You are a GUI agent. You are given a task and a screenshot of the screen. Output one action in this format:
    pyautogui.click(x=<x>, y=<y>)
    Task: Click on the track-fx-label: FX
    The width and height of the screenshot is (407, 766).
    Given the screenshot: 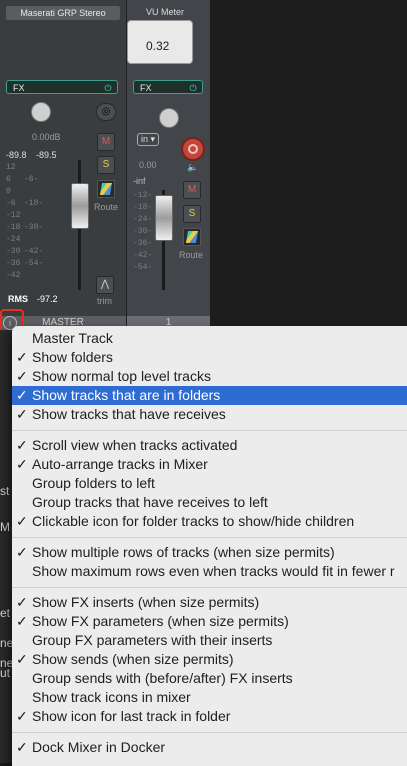 What is the action you would take?
    pyautogui.click(x=146, y=88)
    